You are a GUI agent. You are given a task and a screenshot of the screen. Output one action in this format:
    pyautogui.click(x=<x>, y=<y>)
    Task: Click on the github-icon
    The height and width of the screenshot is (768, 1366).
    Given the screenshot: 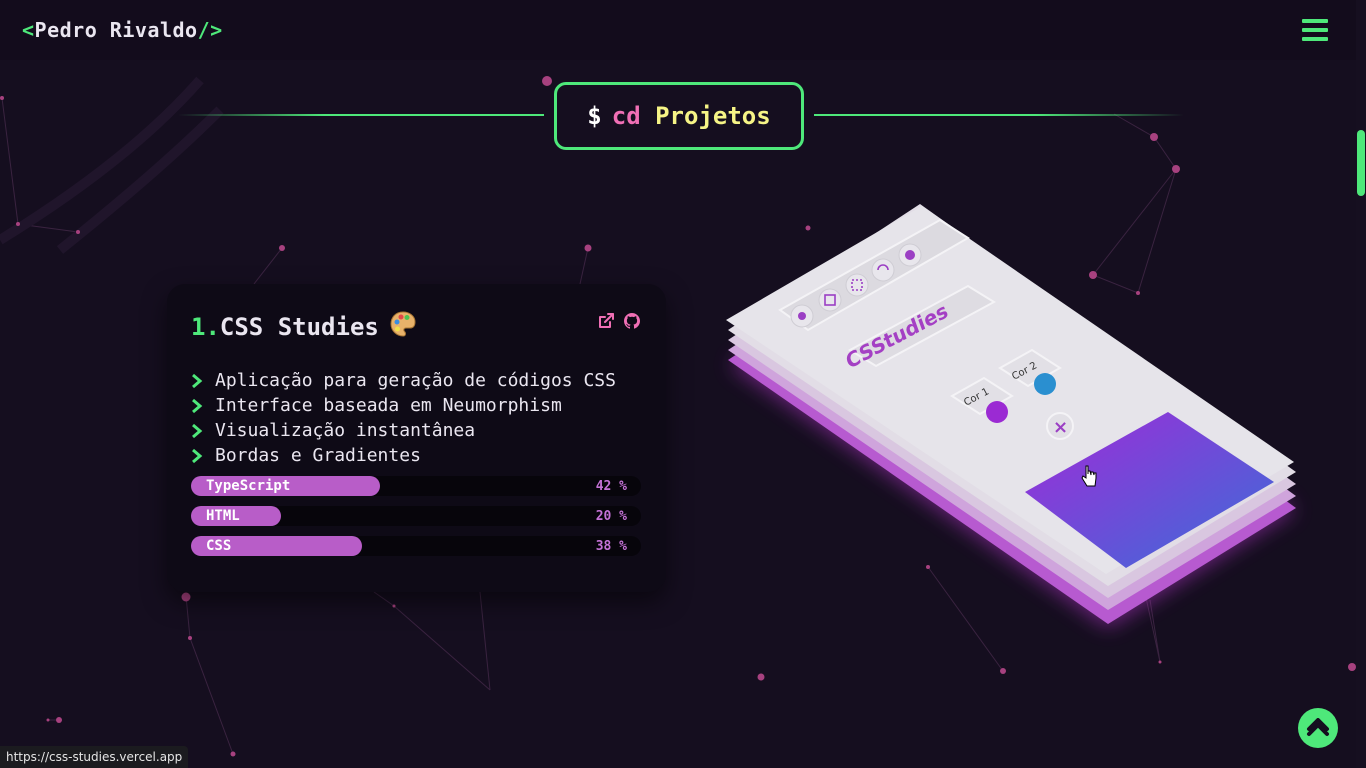 What is the action you would take?
    pyautogui.click(x=632, y=323)
    